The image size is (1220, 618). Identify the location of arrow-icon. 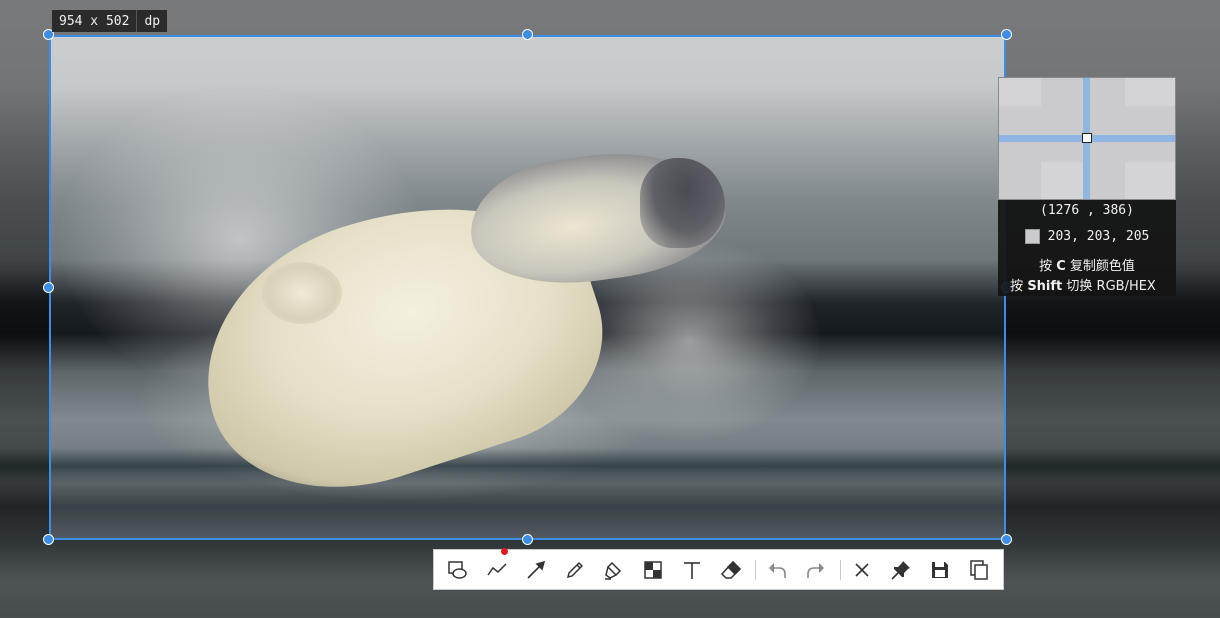
(536, 569).